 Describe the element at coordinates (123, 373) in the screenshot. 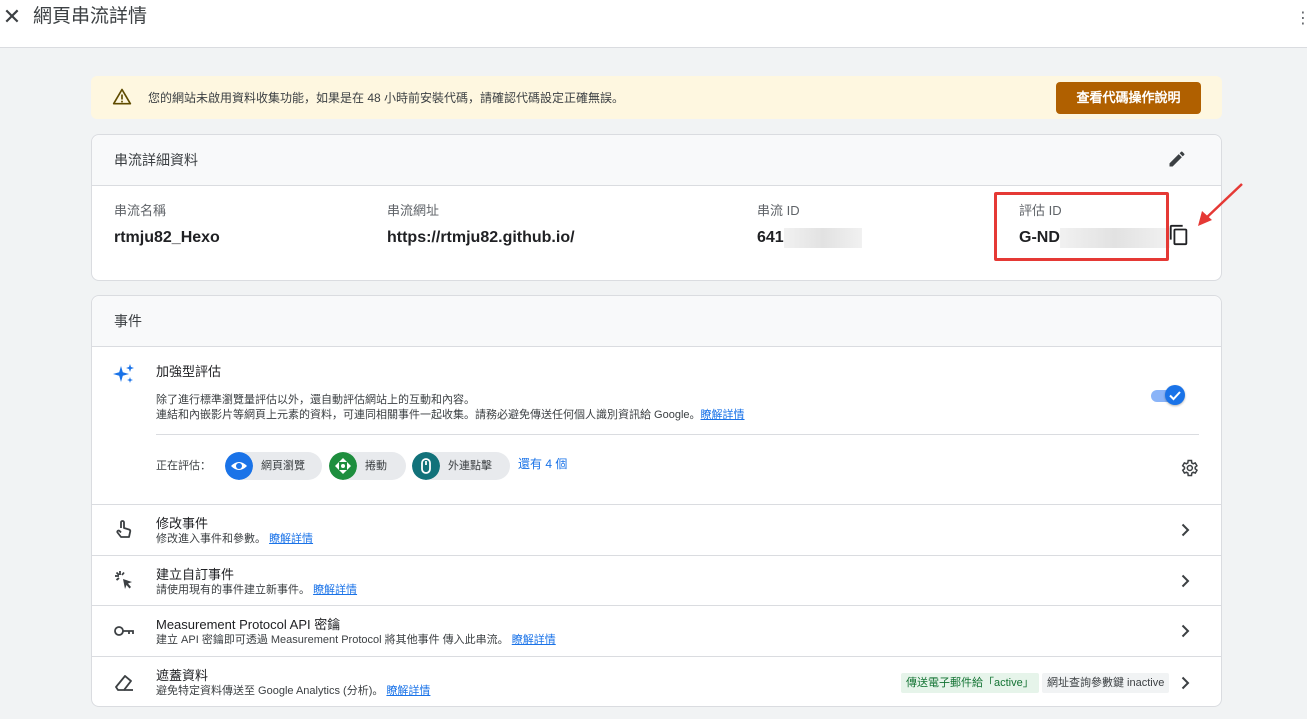

I see `sparkle-icon` at that location.